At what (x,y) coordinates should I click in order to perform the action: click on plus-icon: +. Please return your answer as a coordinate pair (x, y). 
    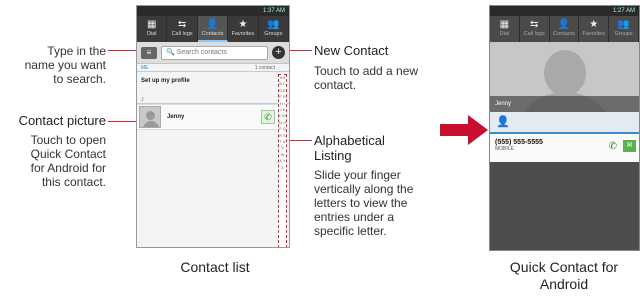
    Looking at the image, I should click on (278, 52).